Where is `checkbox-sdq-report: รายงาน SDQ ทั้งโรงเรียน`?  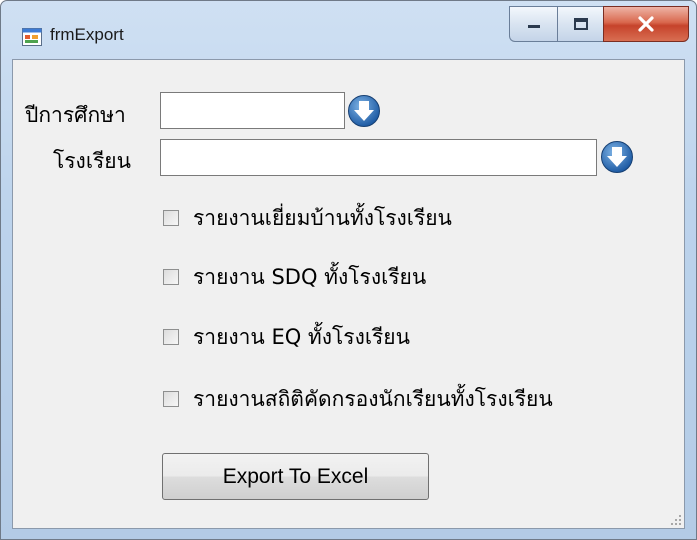
checkbox-sdq-report: รายงาน SDQ ทั้งโรงเรียน is located at coordinates (294, 277).